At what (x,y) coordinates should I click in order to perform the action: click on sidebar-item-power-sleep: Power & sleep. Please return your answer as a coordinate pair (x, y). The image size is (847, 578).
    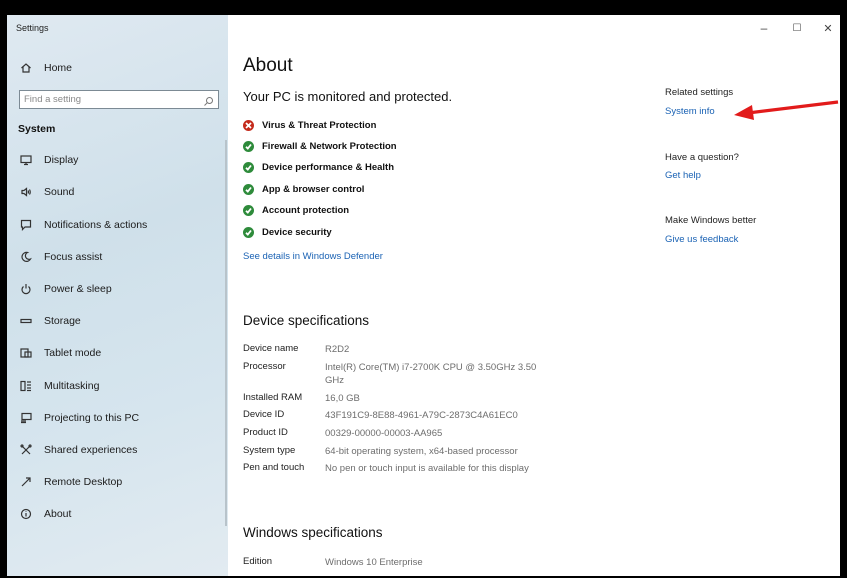
    Looking at the image, I should click on (117, 289).